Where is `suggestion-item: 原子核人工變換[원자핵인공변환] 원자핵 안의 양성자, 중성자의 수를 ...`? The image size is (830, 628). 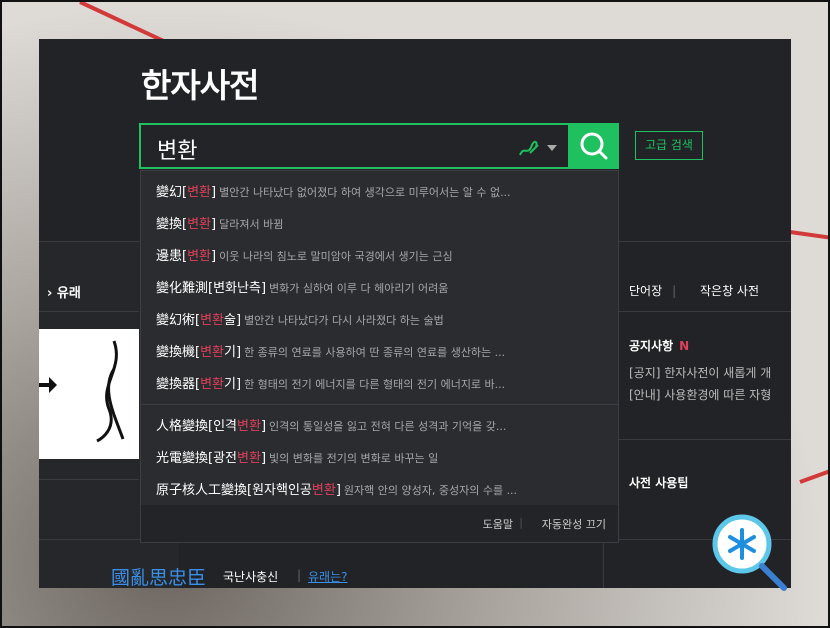 suggestion-item: 原子核人工變換[원자핵인공변환] 원자핵 안의 양성자, 중성자의 수를 ... is located at coordinates (381, 489).